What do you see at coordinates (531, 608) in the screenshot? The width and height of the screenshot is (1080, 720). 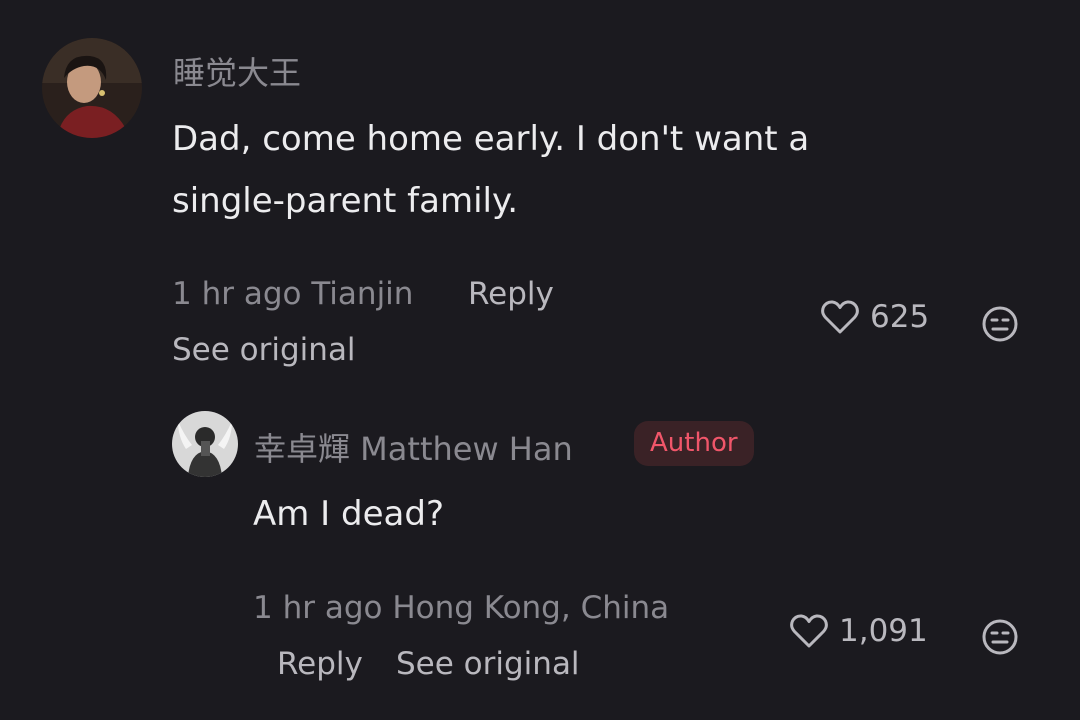 I see `reply-location: Hong Kong, China` at bounding box center [531, 608].